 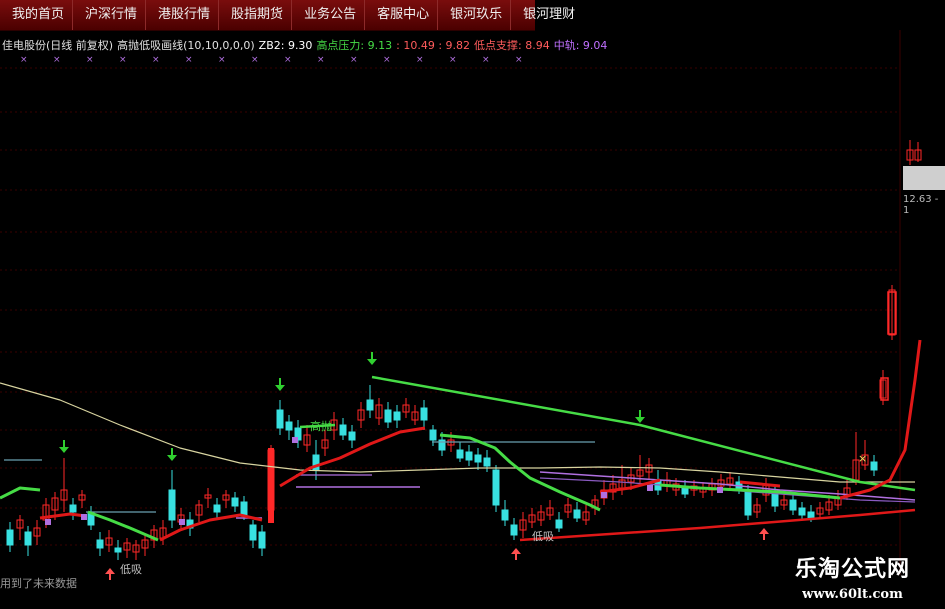 I want to click on watermark: 乐淘公式网 www.60lt.com, so click(x=852, y=580).